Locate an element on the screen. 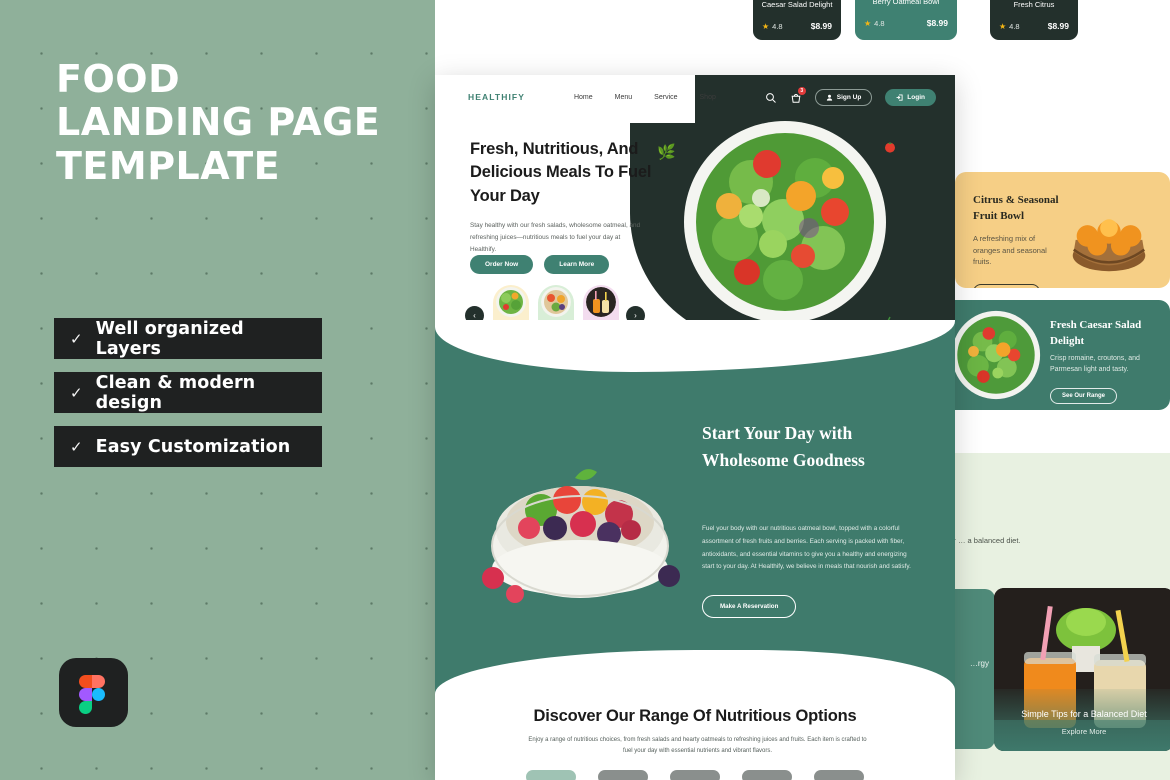  juice-thumbnail is located at coordinates (601, 302).